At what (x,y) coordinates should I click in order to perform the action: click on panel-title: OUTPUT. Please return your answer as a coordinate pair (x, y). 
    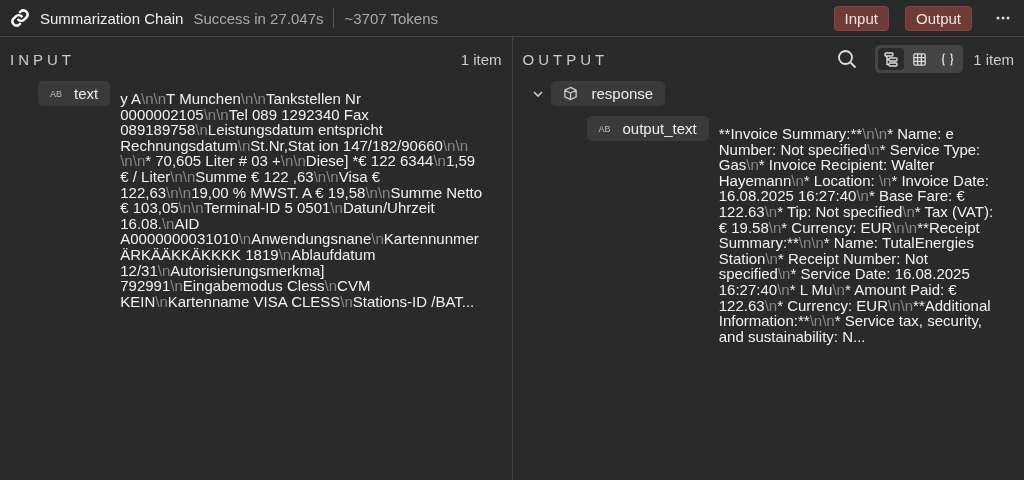
    Looking at the image, I should click on (565, 59).